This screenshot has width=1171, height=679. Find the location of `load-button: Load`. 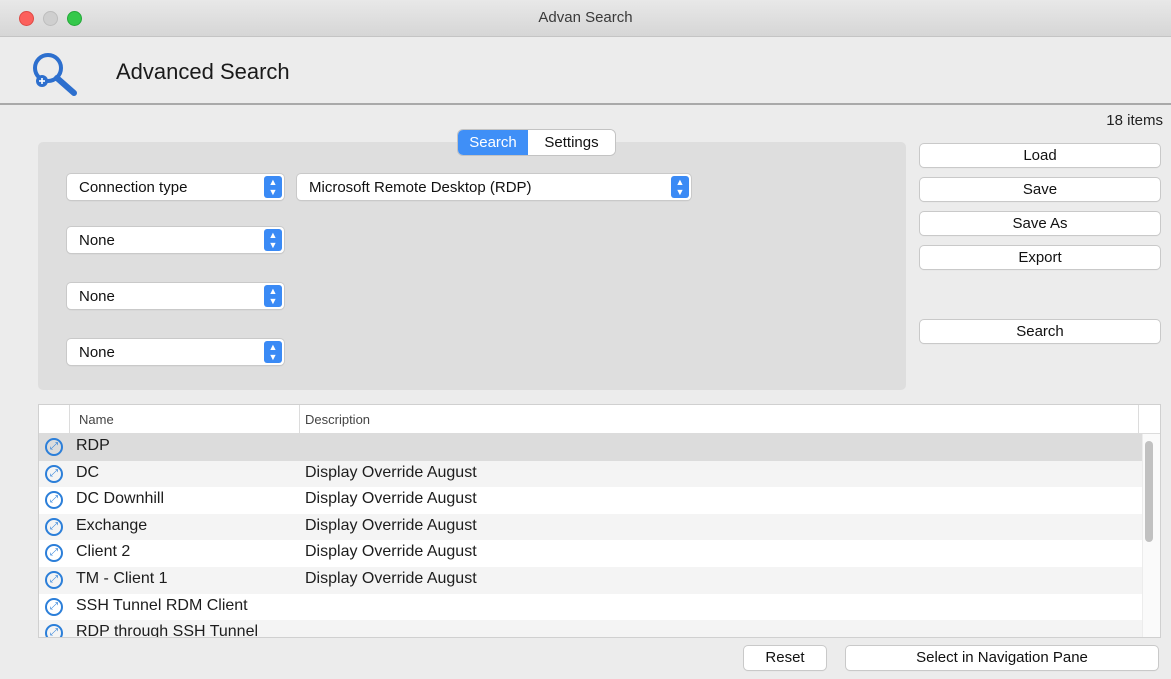

load-button: Load is located at coordinates (1040, 155).